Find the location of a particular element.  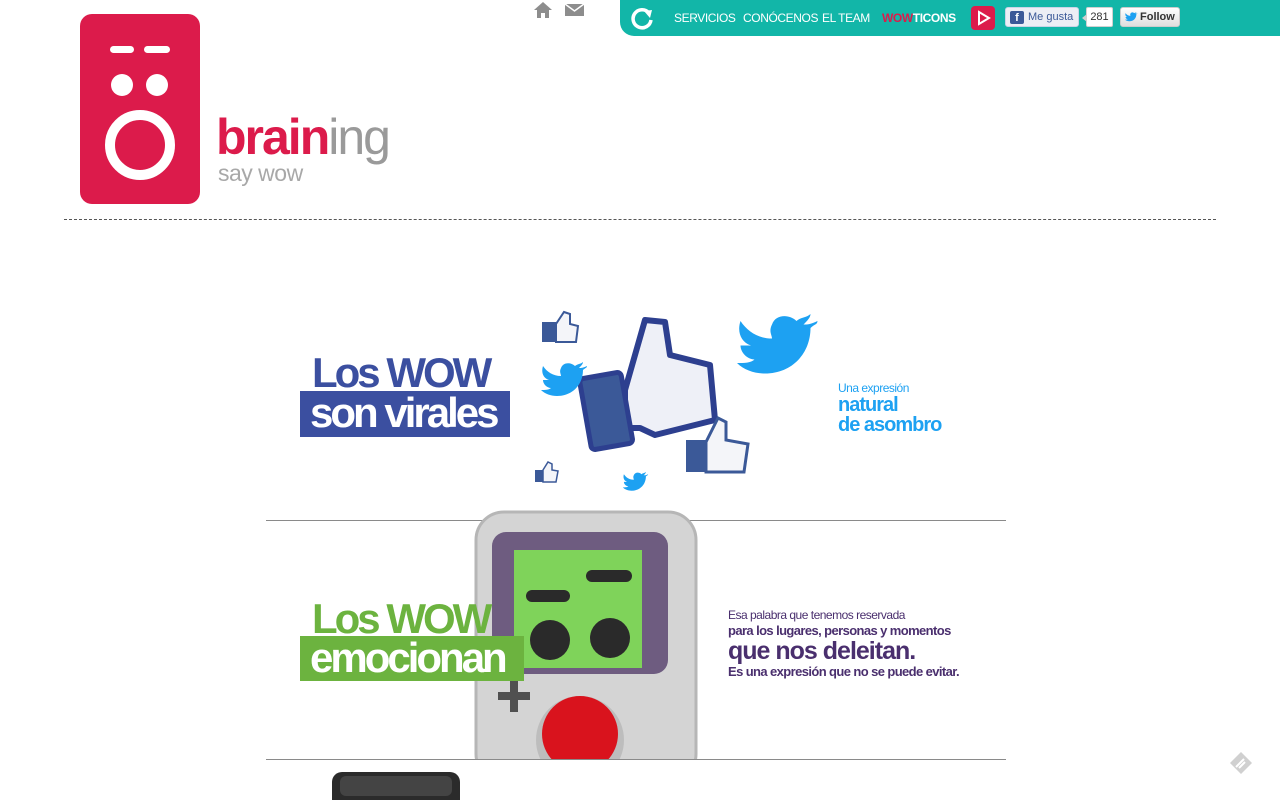

logo is located at coordinates (140, 109).